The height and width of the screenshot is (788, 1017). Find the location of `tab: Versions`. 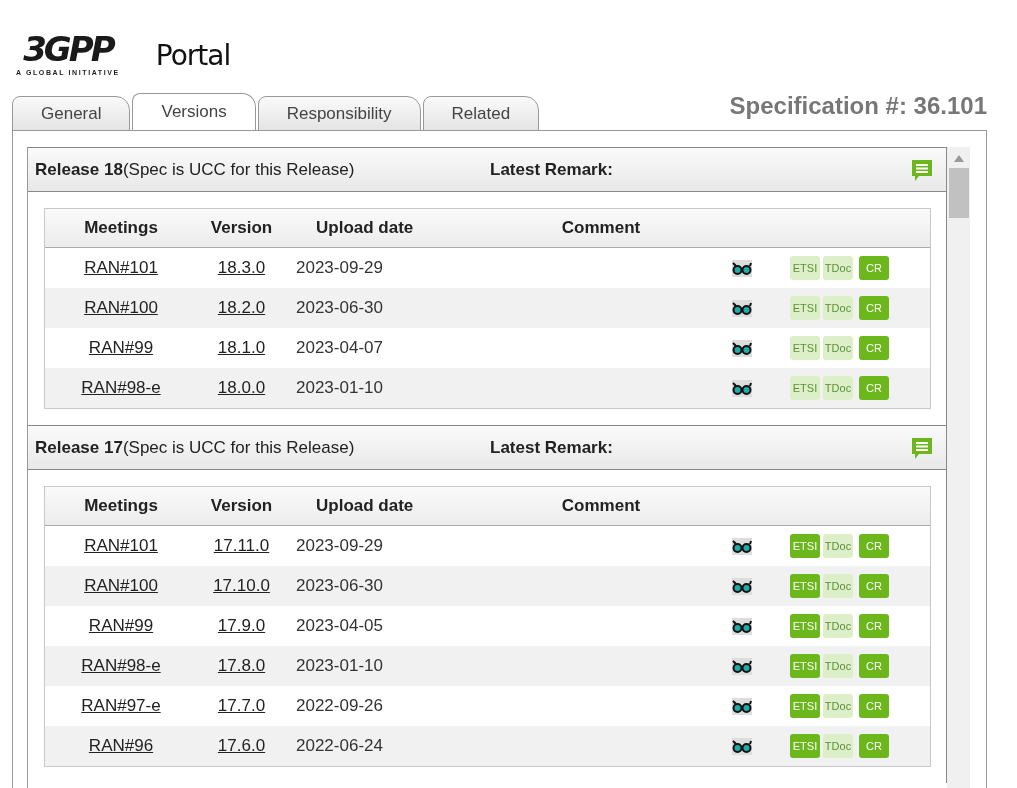

tab: Versions is located at coordinates (194, 112).